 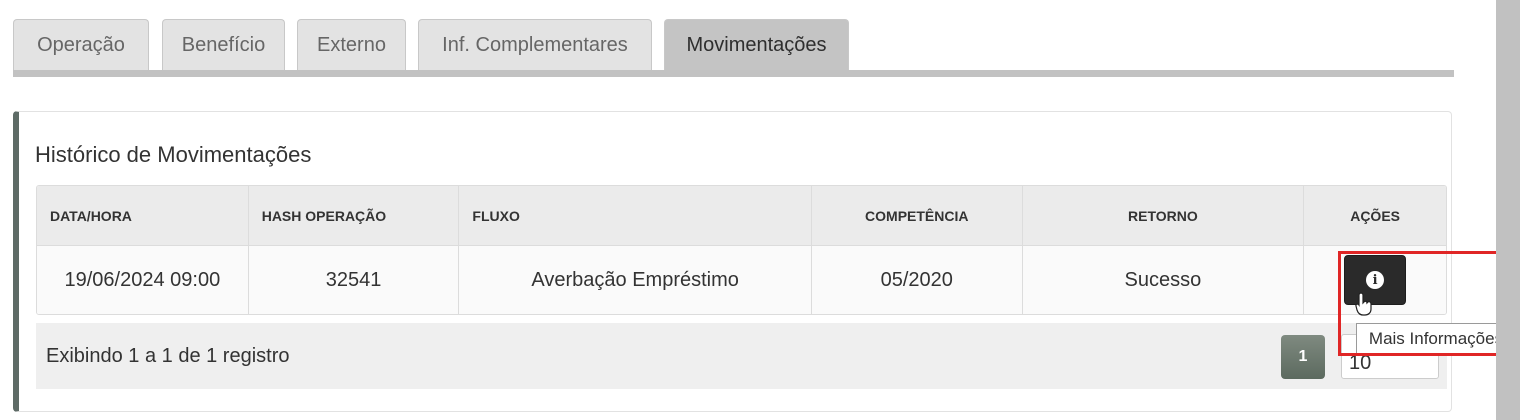 What do you see at coordinates (741, 356) in the screenshot?
I see `table-footer: Exibindo 1 a 1 de 1 registro 1 10` at bounding box center [741, 356].